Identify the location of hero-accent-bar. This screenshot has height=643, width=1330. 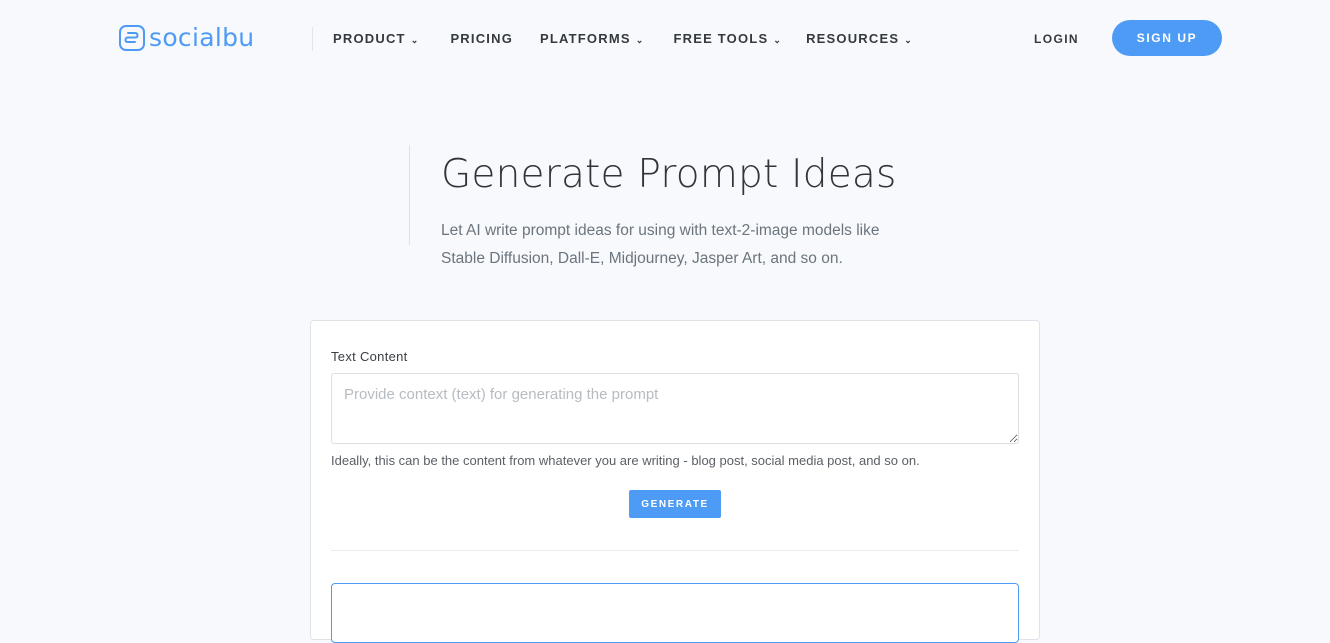
(409, 195).